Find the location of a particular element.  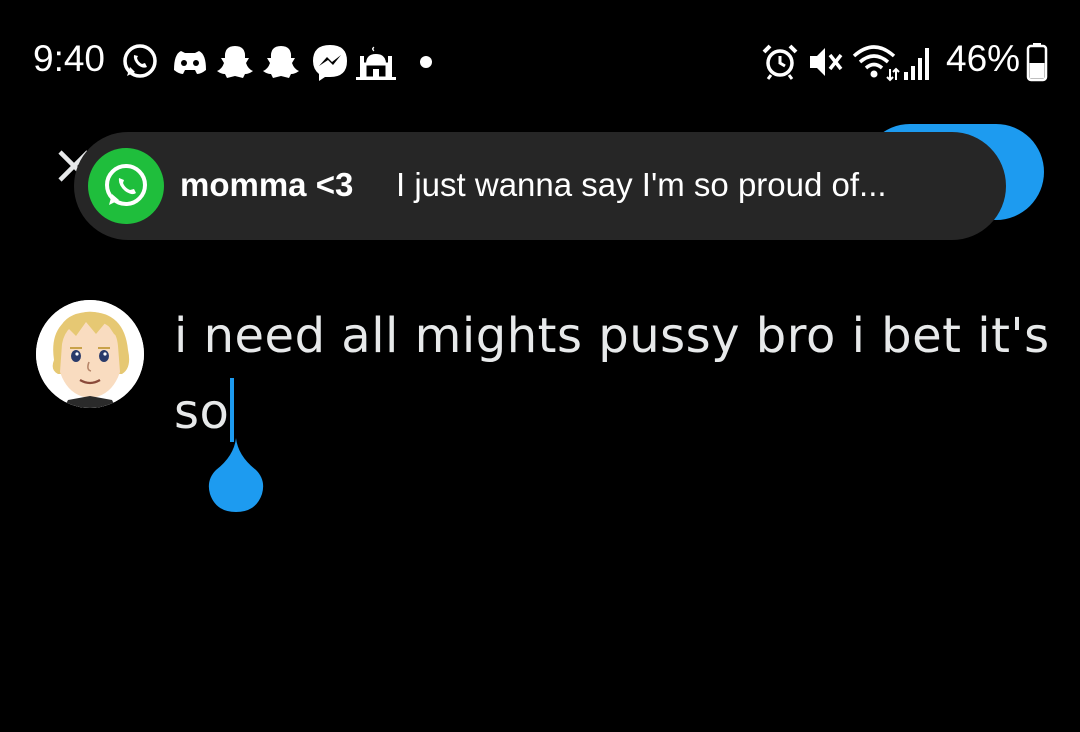

wifi-icon is located at coordinates (876, 62).